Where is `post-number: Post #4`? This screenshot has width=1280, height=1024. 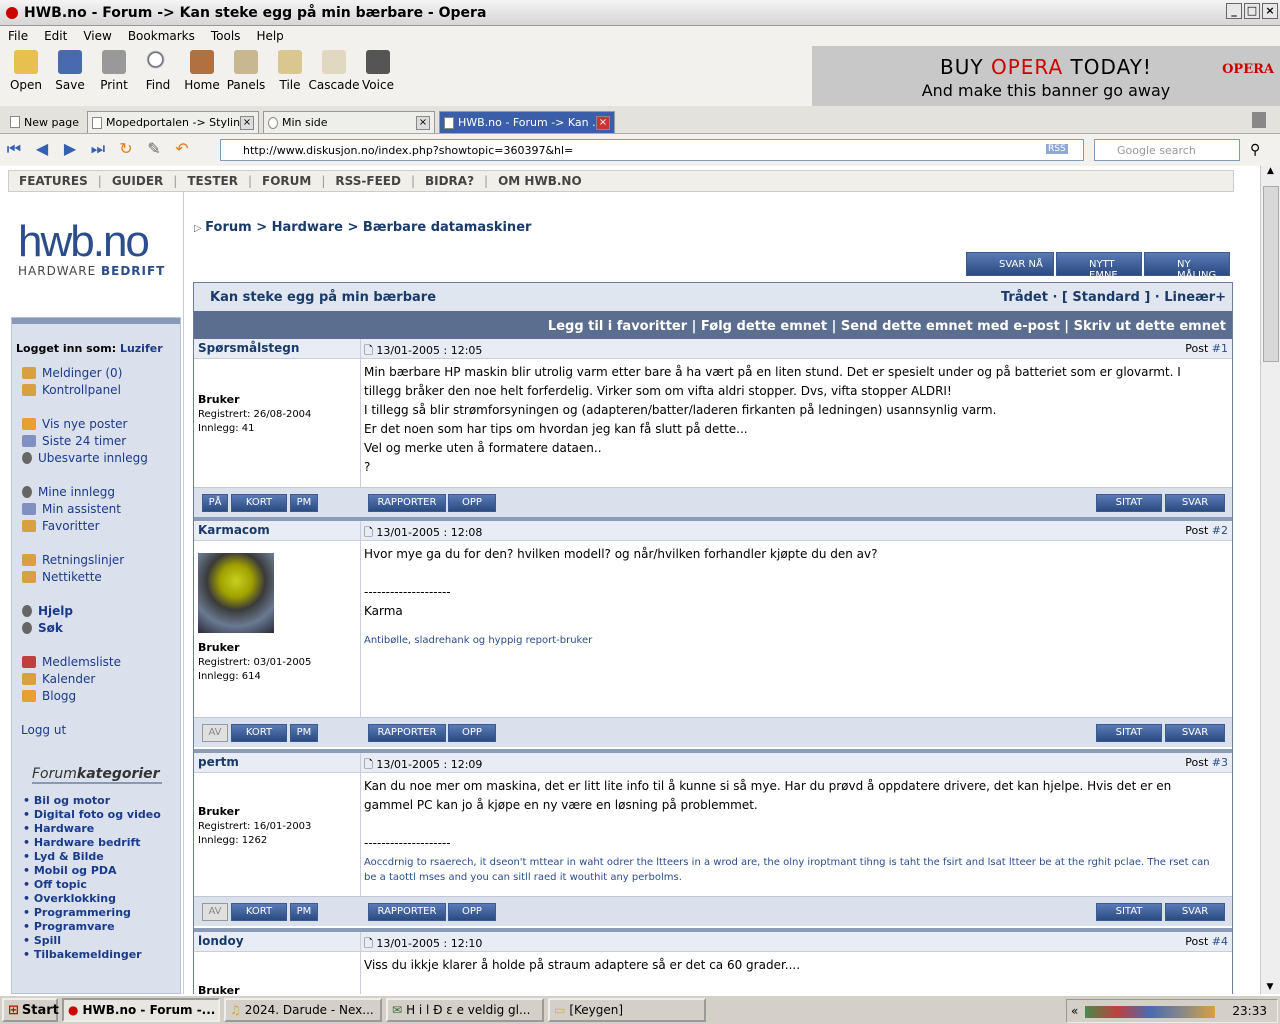
post-number: Post #4 is located at coordinates (1206, 941).